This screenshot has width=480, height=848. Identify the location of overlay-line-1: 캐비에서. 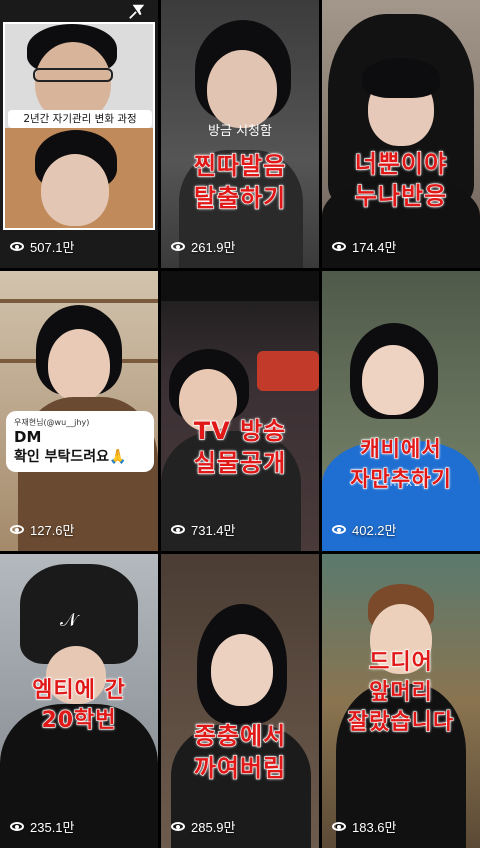
(401, 448).